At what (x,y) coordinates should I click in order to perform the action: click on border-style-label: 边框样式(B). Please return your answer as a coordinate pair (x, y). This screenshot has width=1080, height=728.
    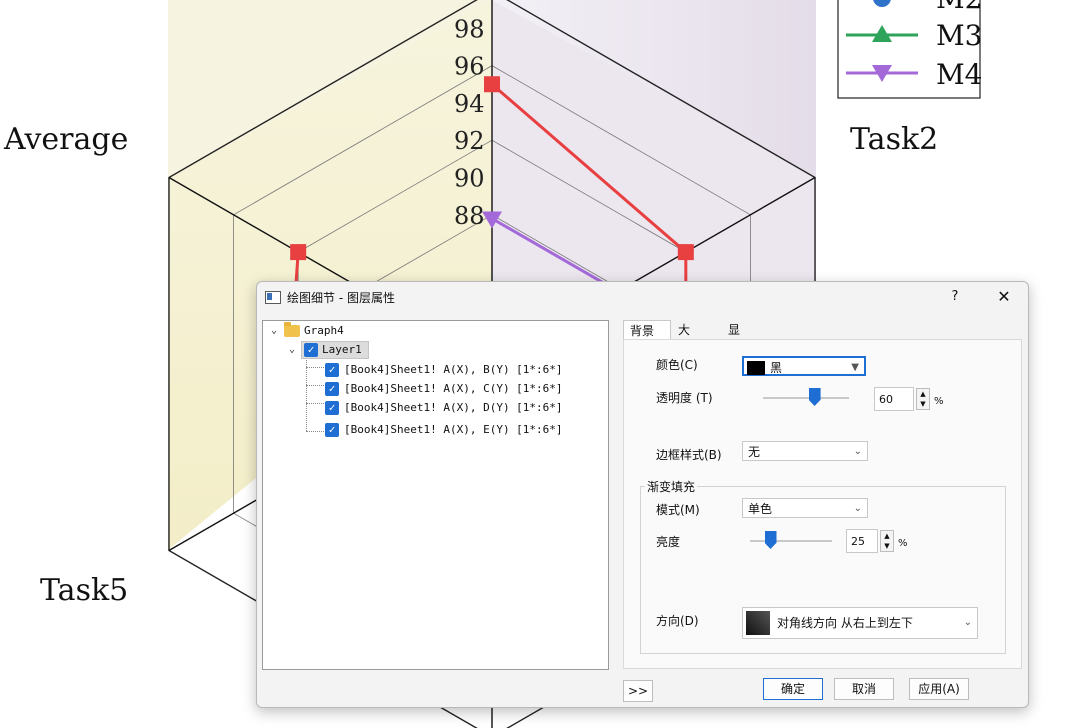
    Looking at the image, I should click on (689, 455).